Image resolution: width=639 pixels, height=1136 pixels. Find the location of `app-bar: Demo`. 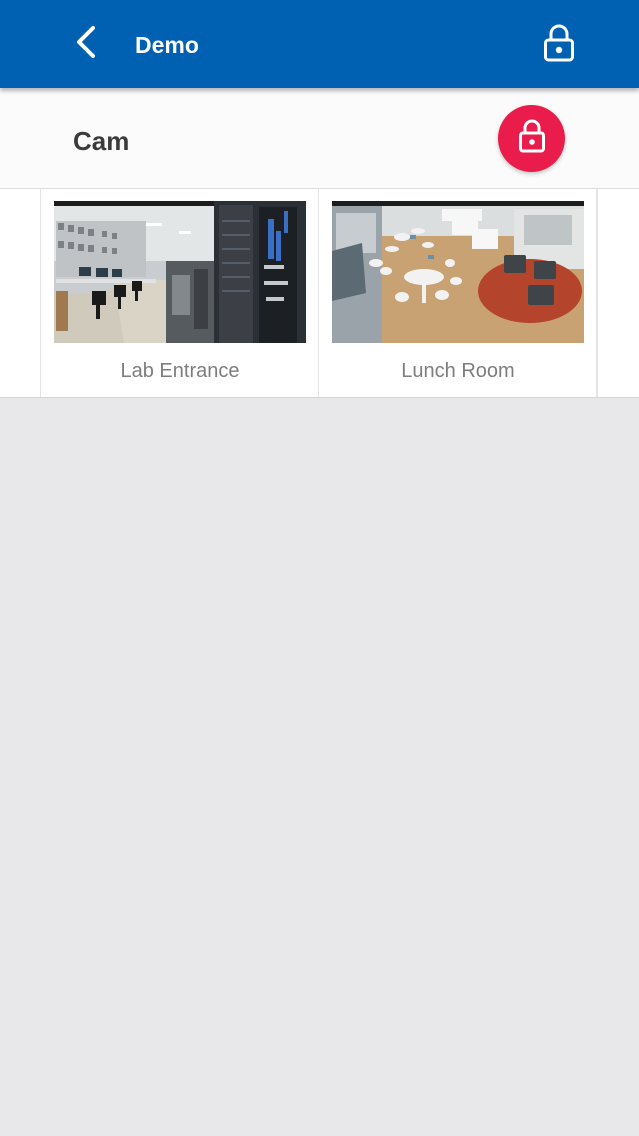

app-bar: Demo is located at coordinates (319, 44).